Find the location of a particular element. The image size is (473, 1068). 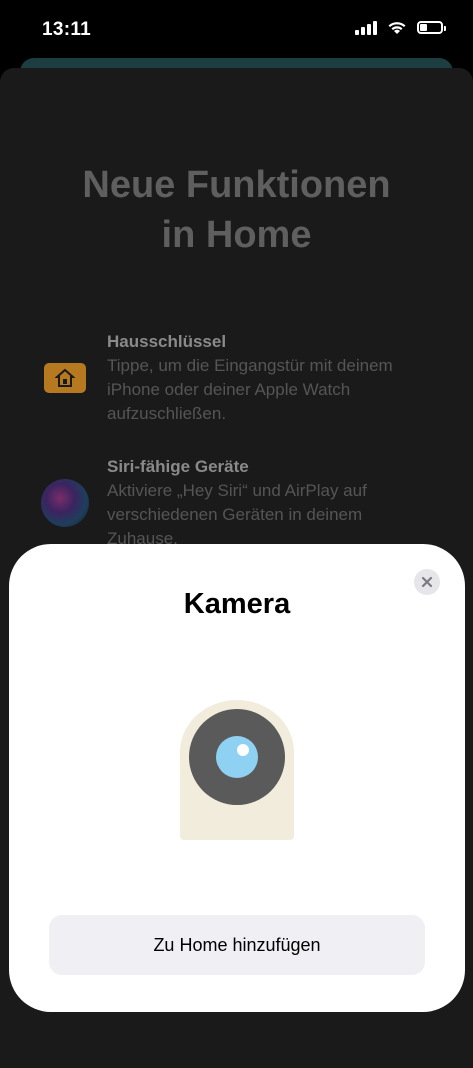

wifi-icon is located at coordinates (397, 28).